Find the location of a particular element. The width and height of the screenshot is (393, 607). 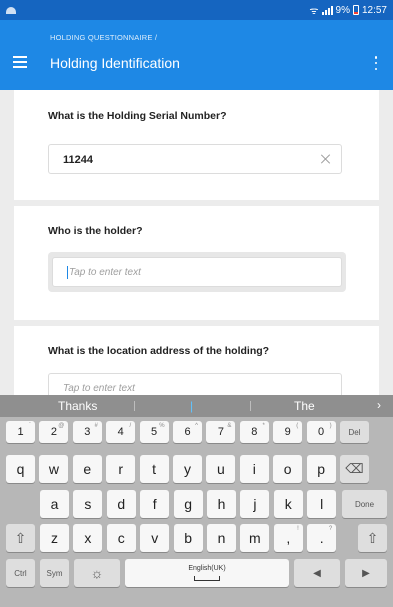

shift-right-icon: ⇧ is located at coordinates (372, 538).